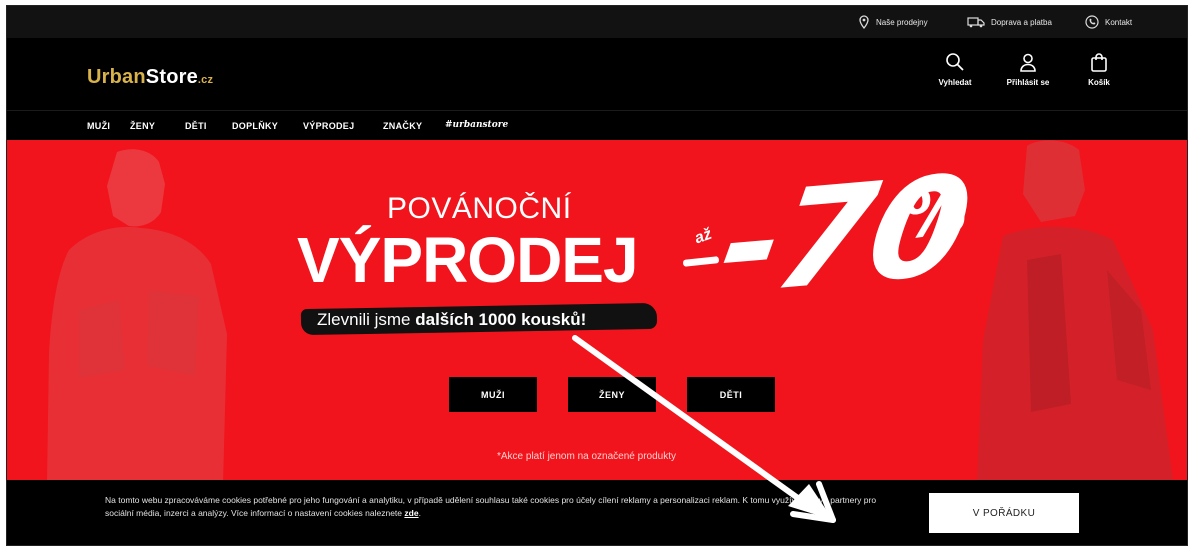 The width and height of the screenshot is (1195, 552). Describe the element at coordinates (1021, 22) in the screenshot. I see `shipping-label: Doprava a platba` at that location.